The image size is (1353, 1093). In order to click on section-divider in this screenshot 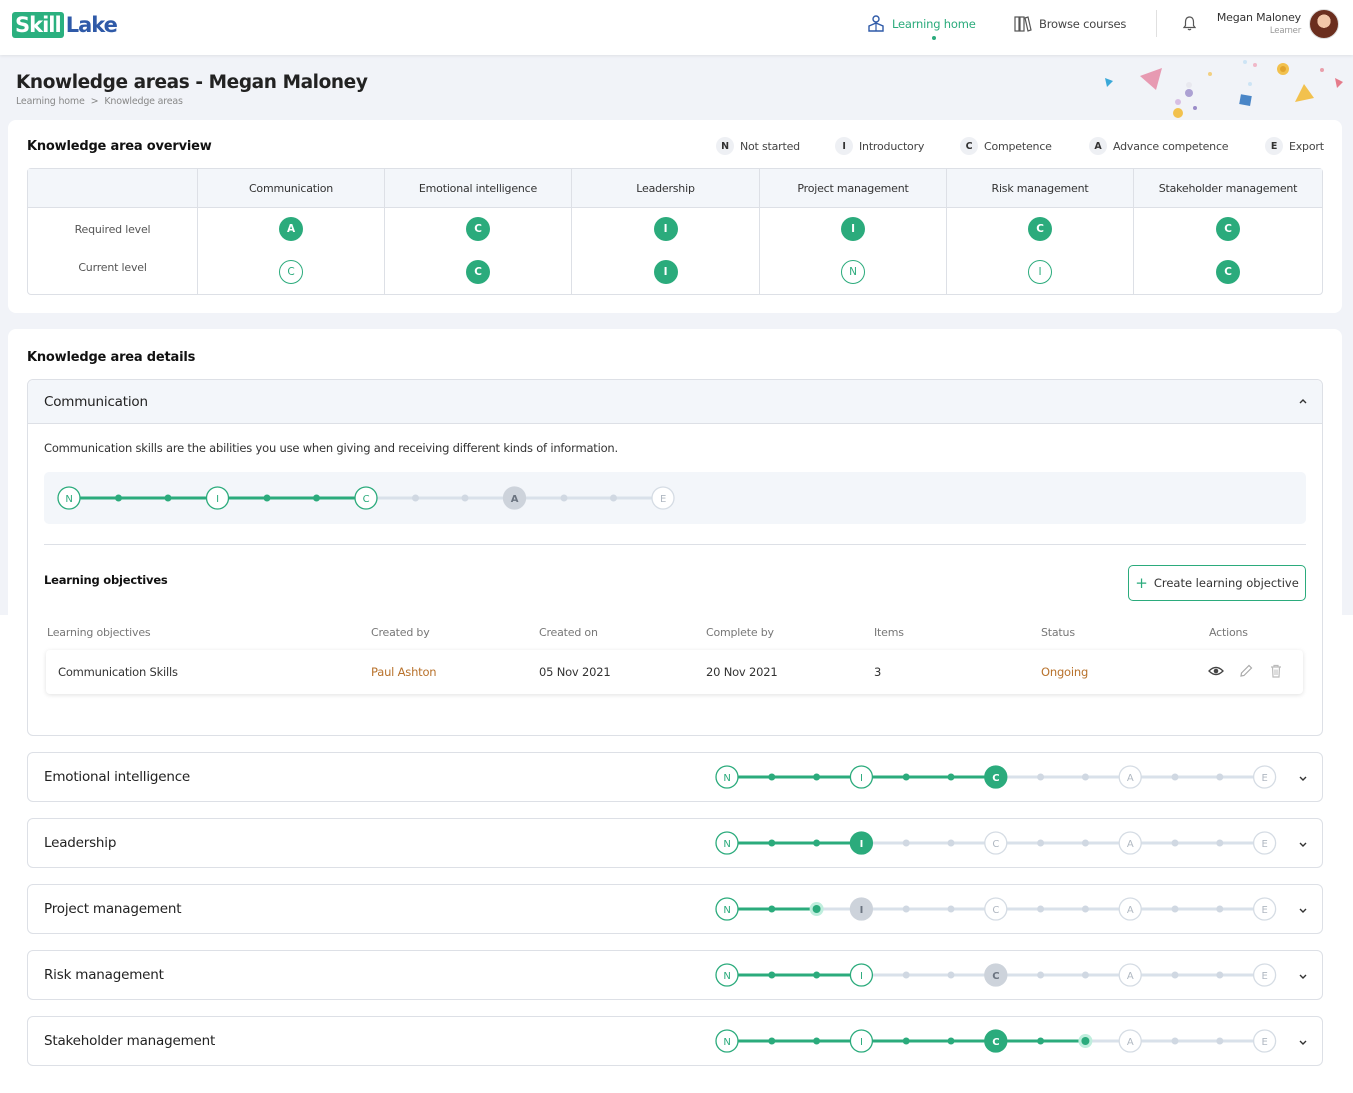, I will do `click(675, 544)`.